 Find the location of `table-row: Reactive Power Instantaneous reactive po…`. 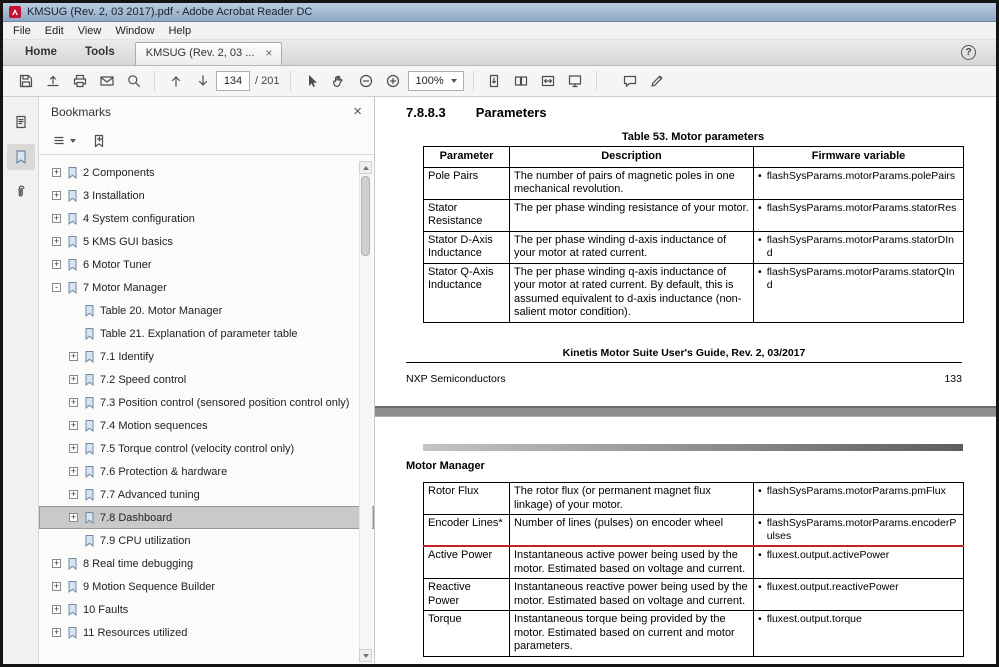

table-row: Reactive Power Instantaneous reactive po… is located at coordinates (693, 594).